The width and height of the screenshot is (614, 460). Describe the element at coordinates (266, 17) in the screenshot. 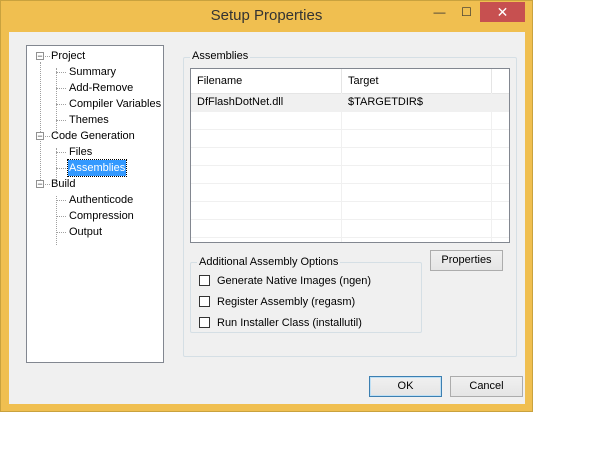

I see `title-bar: Setup Properties — ☐ ✕` at that location.